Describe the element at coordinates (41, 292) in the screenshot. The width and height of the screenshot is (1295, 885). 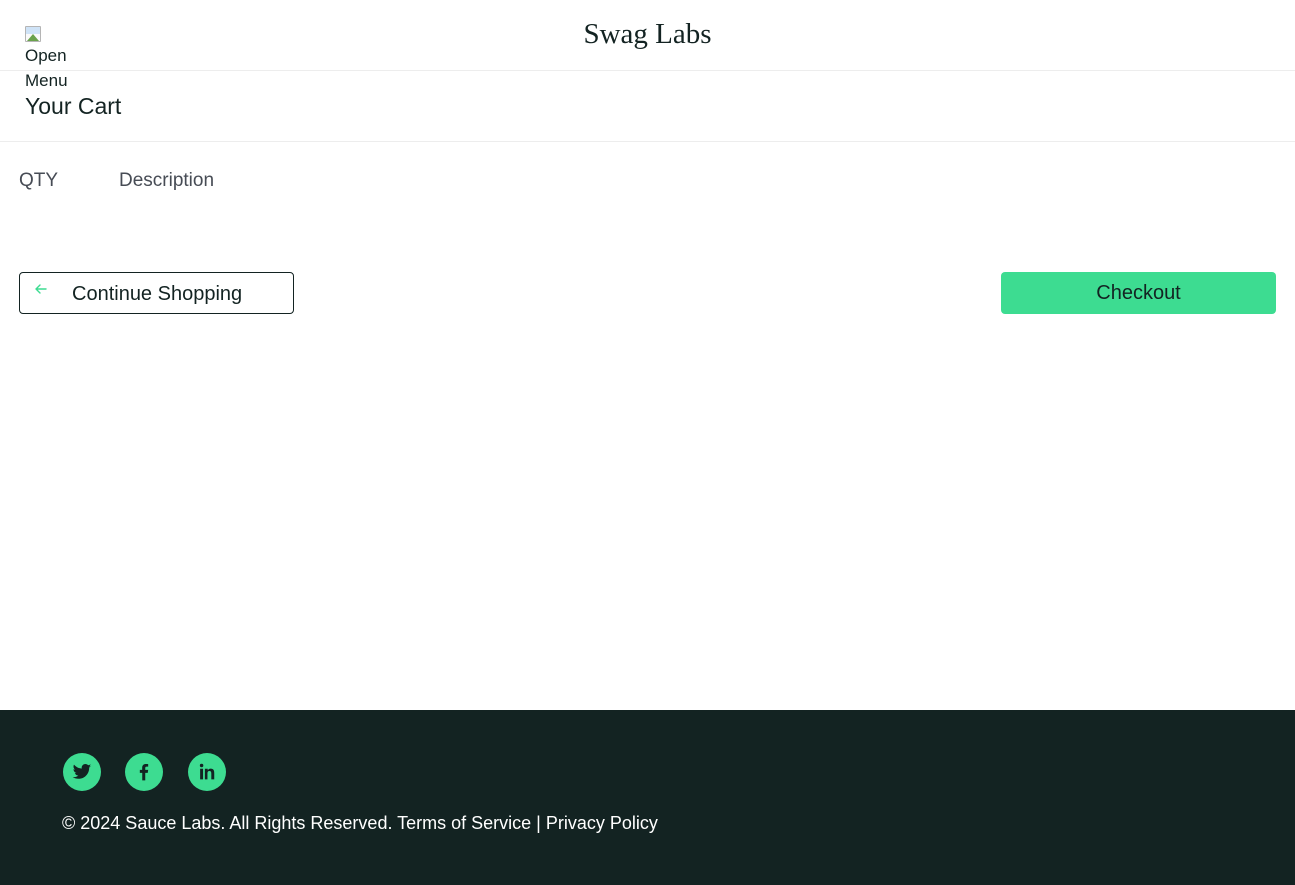
I see `arrow-left-icon` at that location.